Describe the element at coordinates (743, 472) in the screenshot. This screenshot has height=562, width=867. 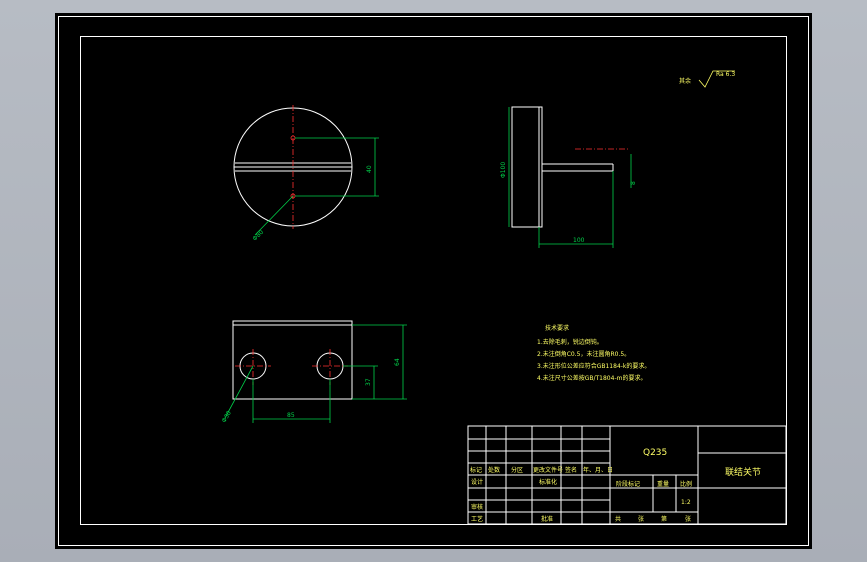
I see `tb-part-name: 联结关节` at that location.